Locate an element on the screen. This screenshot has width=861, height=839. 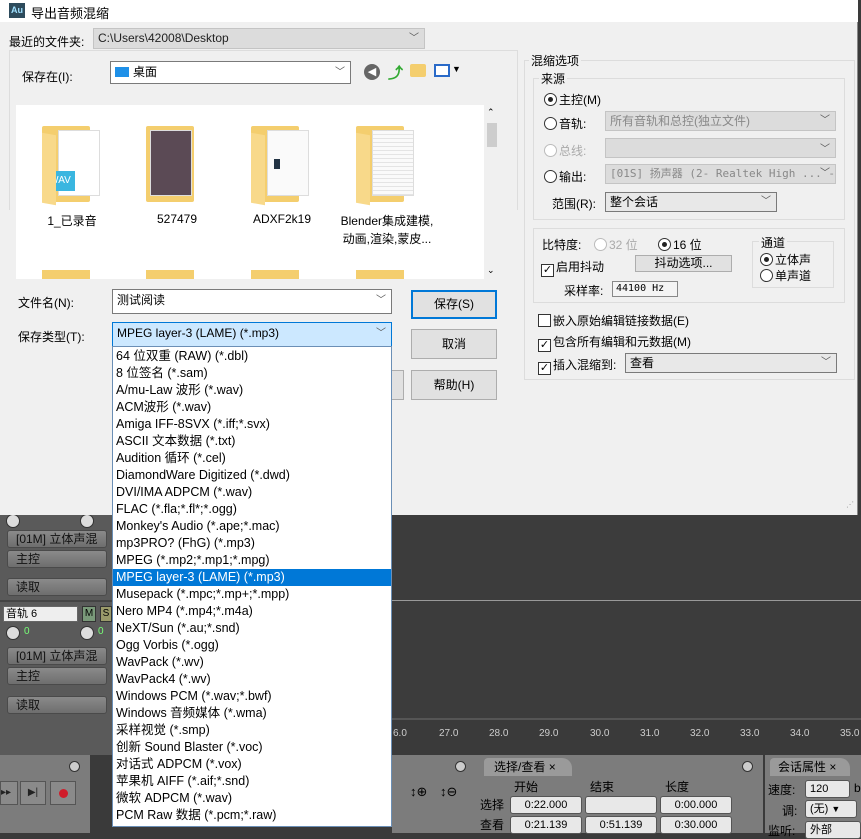
file-type-option: Nero MP4 (*.mp4;*.m4a) is located at coordinates (252, 611).